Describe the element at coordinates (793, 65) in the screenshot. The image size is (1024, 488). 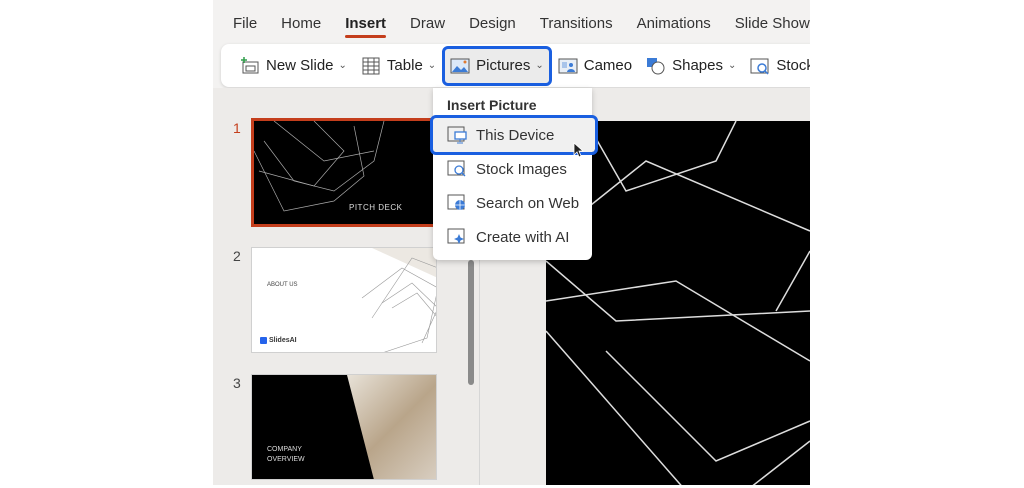
I see `stock-images-label: Stock Ima` at that location.